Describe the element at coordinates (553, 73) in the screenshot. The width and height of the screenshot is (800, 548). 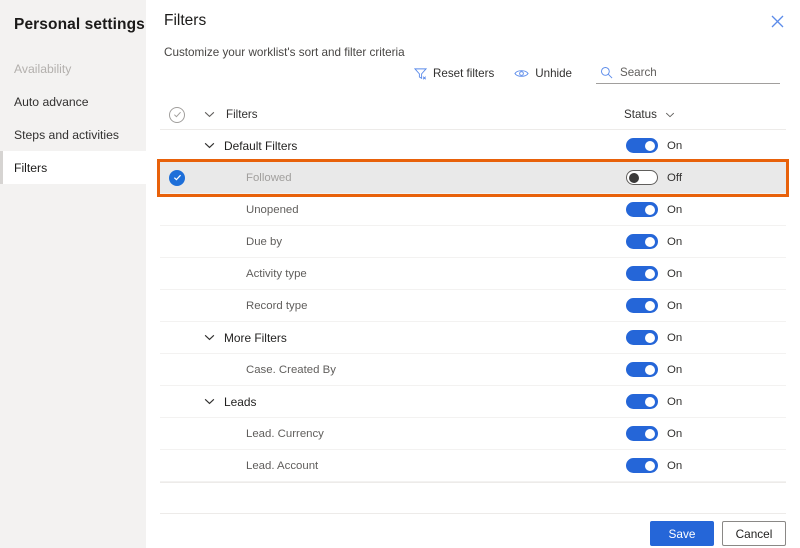
I see `unhide-label: Unhide` at that location.